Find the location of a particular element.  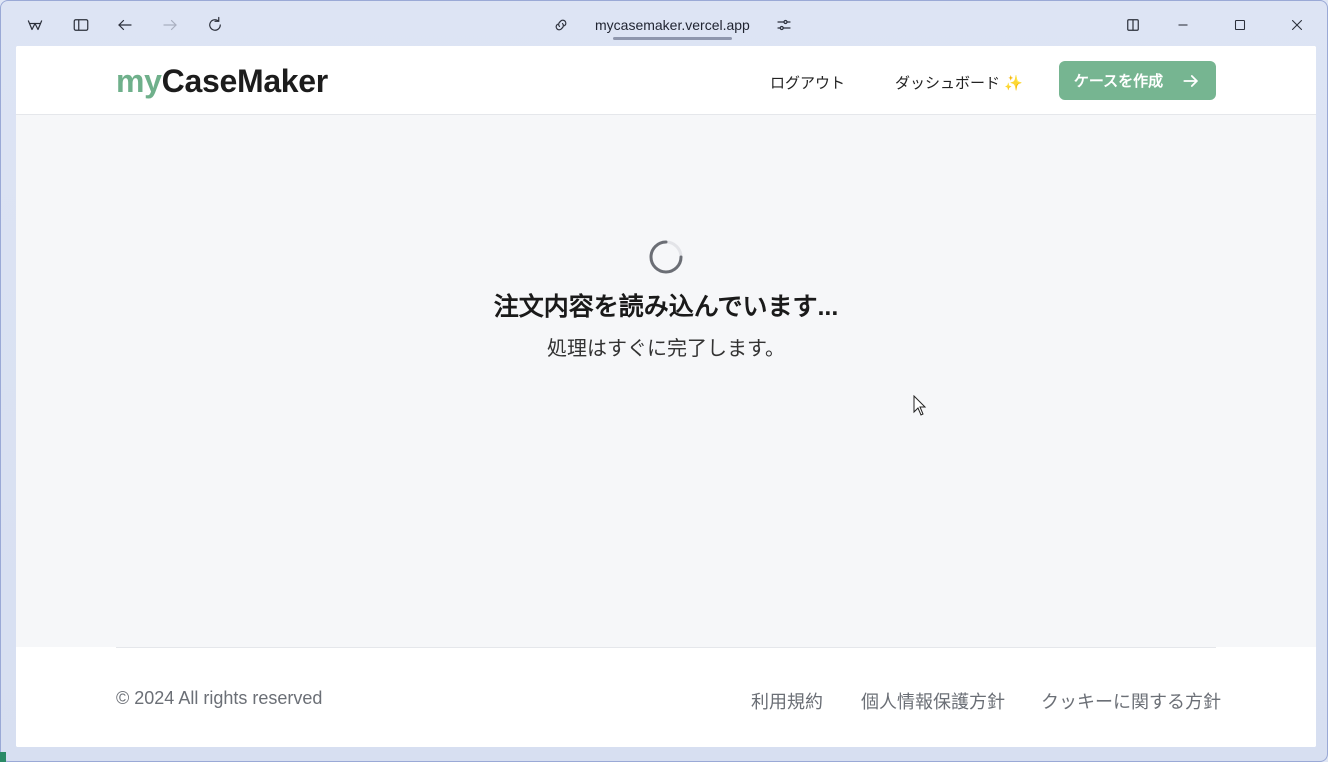

sidebar-toggle-icon is located at coordinates (81, 25).